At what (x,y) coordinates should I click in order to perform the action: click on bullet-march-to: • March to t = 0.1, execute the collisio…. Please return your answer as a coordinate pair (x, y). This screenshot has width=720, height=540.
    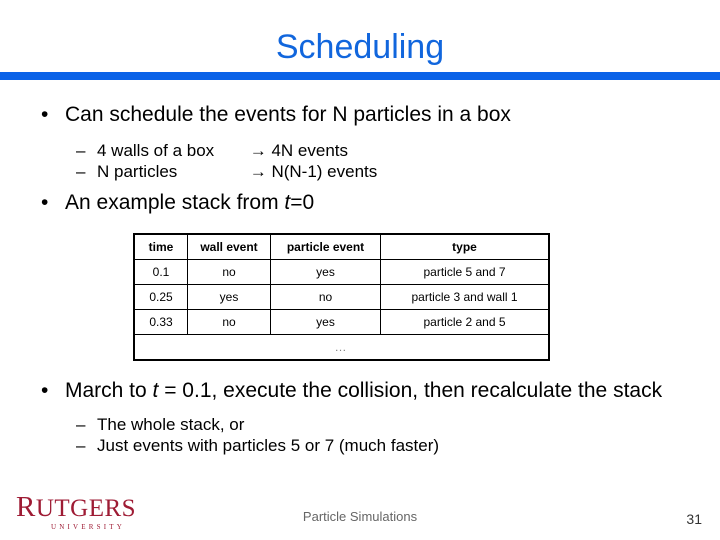
    Looking at the image, I should click on (360, 391).